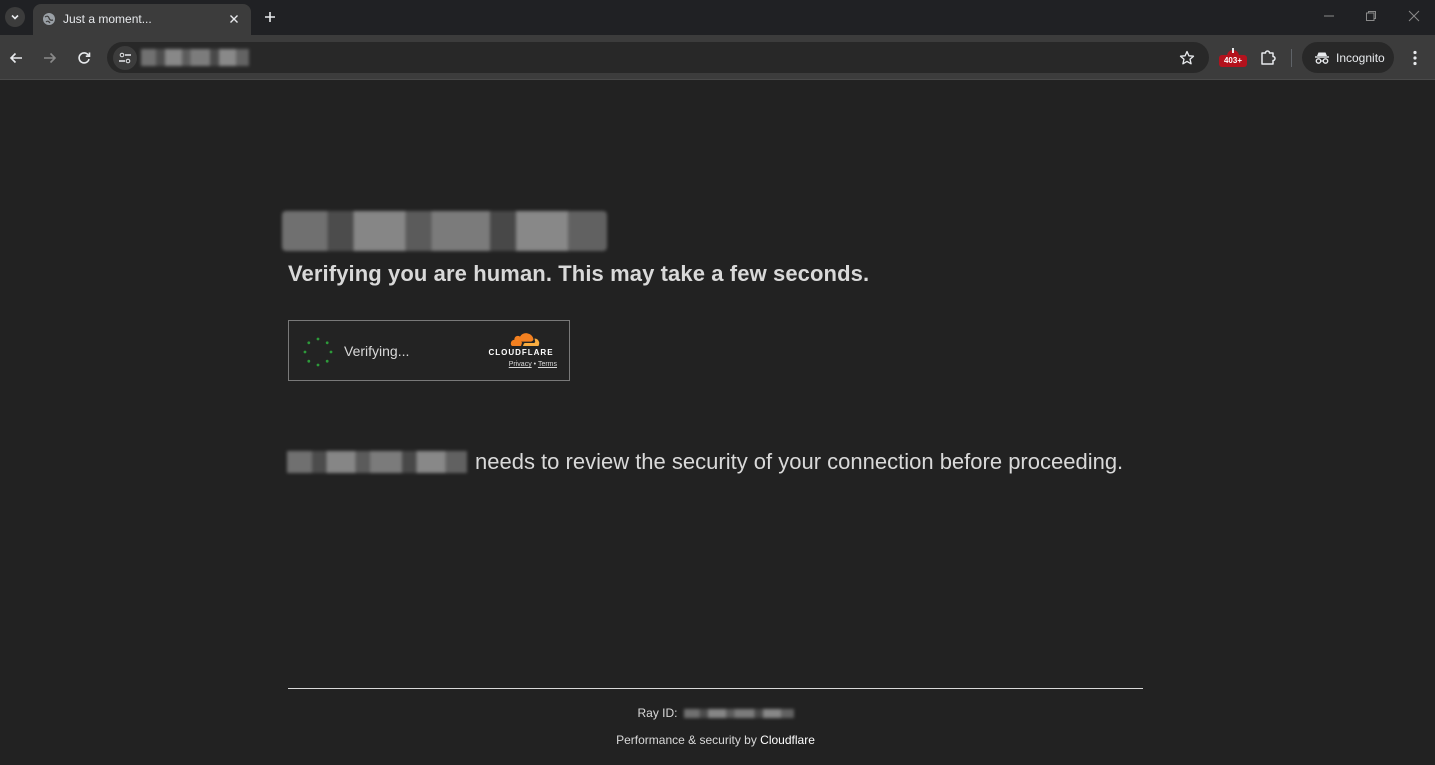 Image resolution: width=1435 pixels, height=765 pixels. I want to click on extensions-menu-button, so click(1268, 57).